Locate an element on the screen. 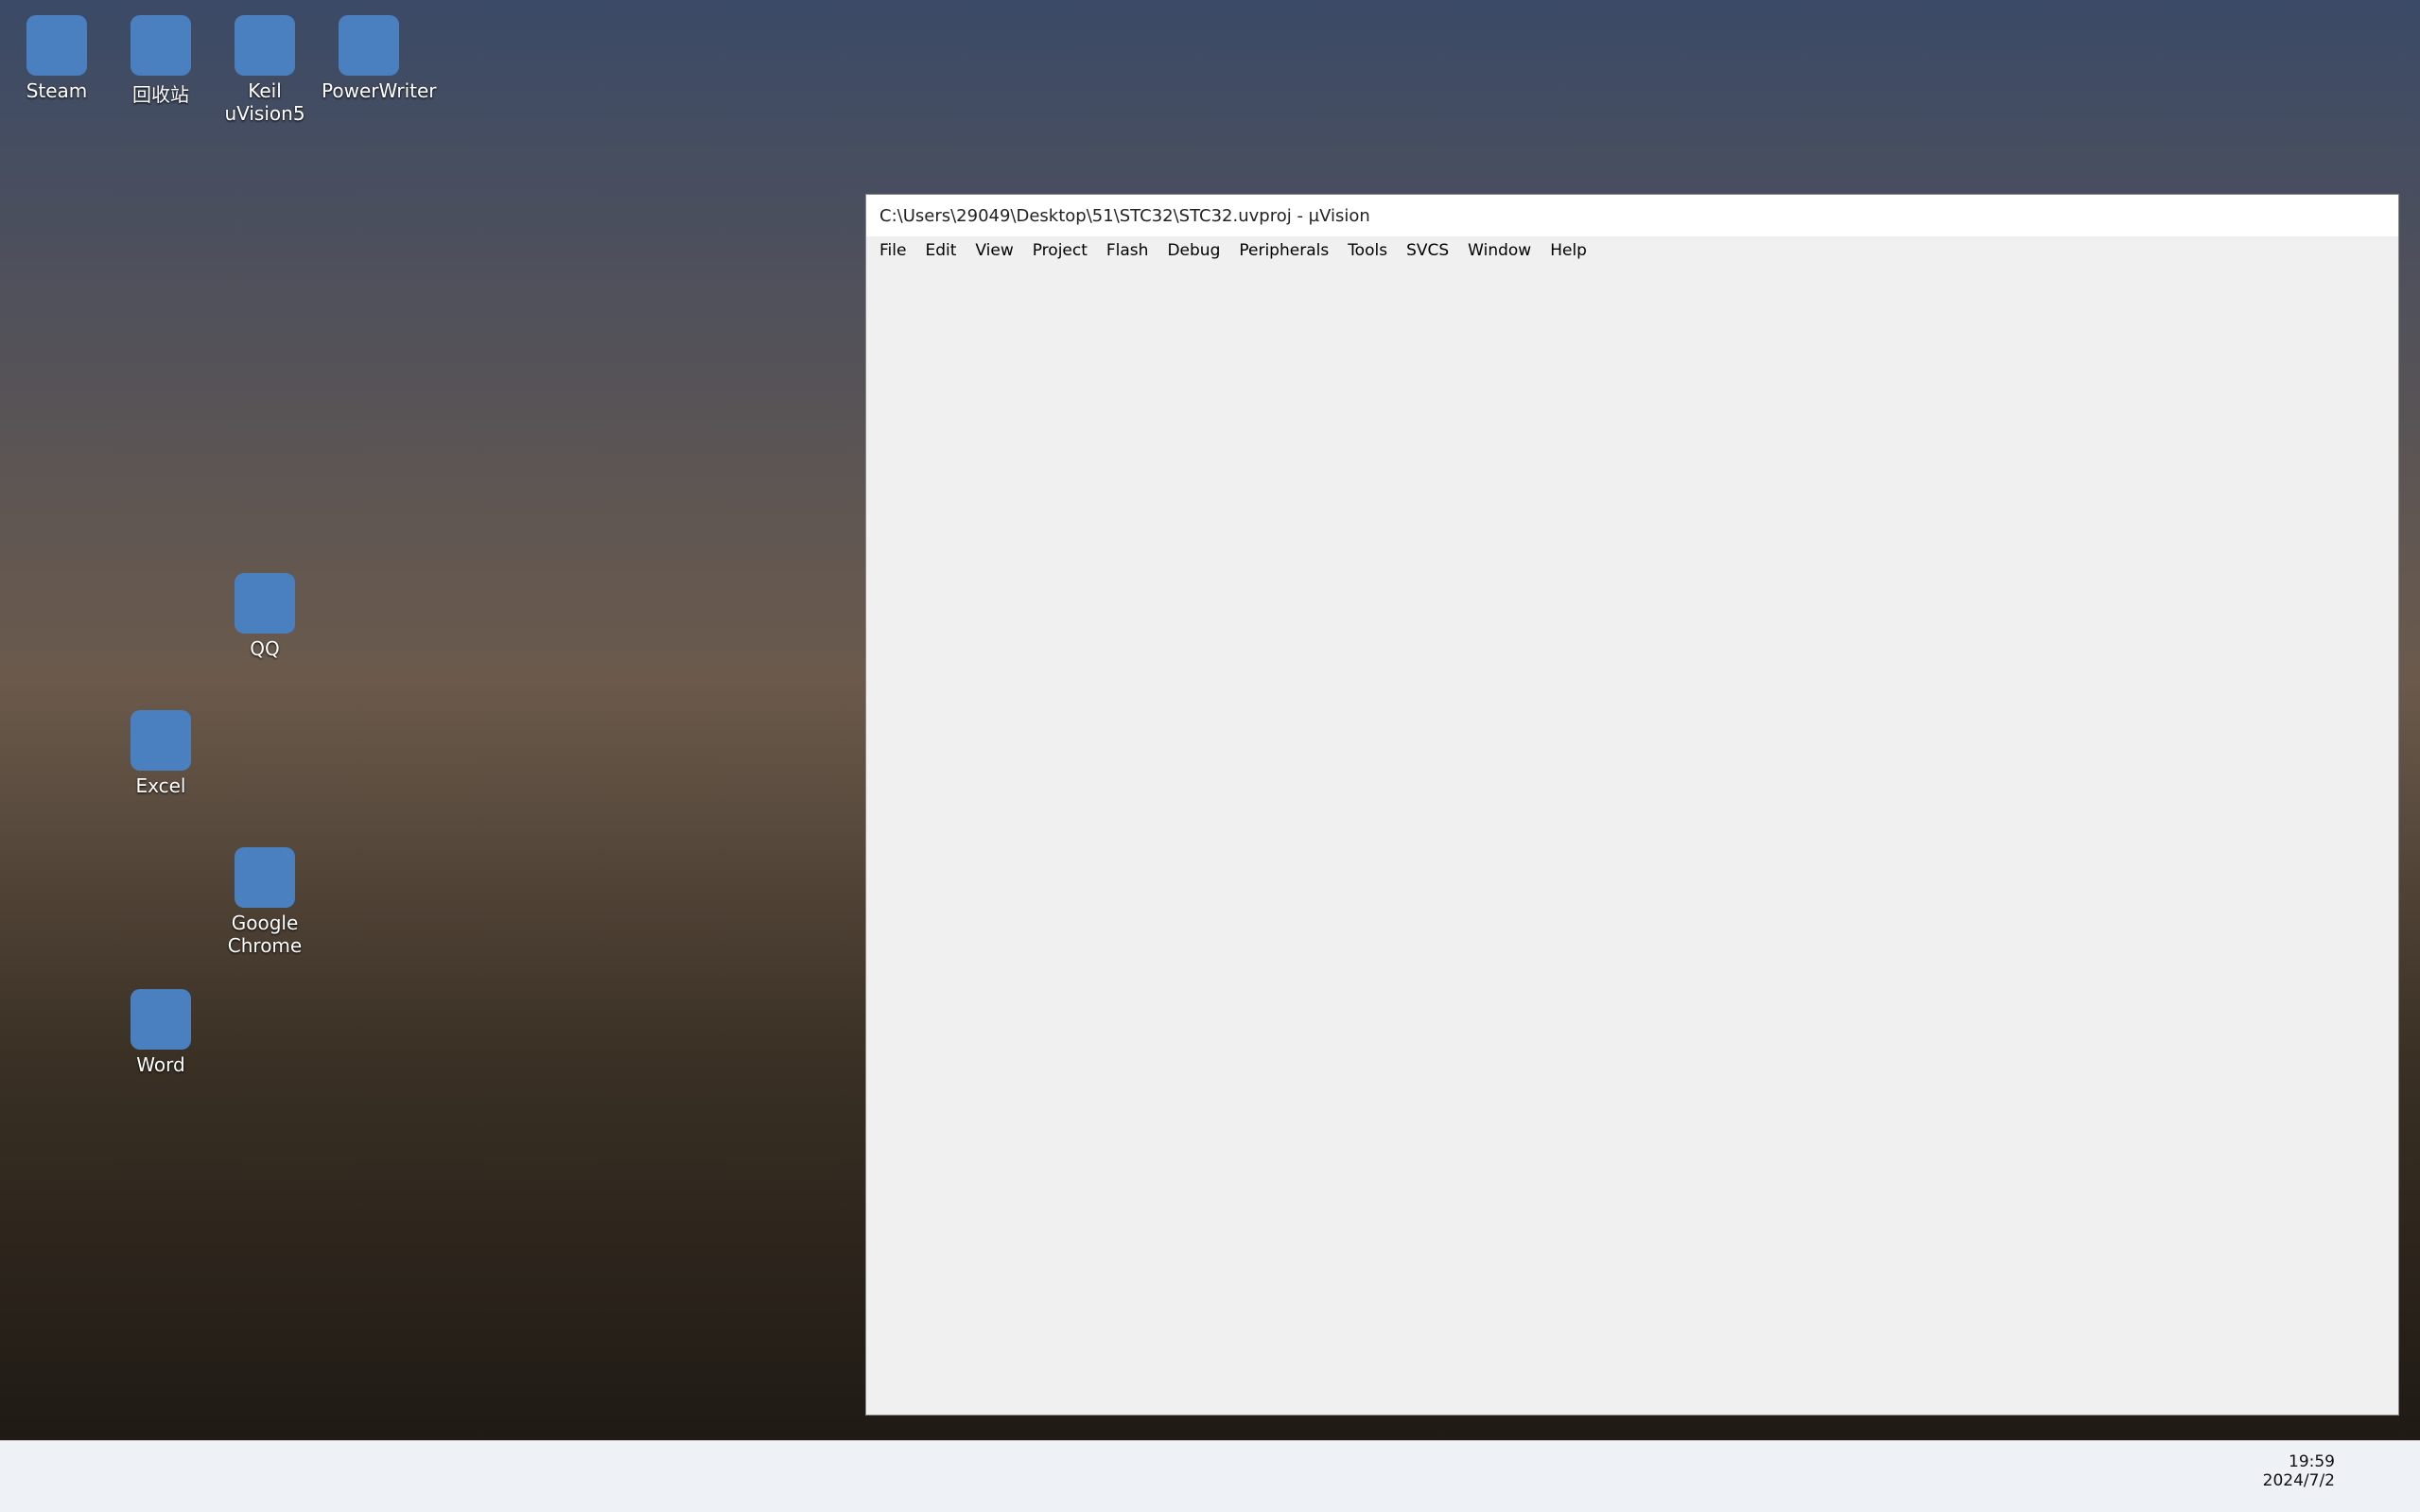 Image resolution: width=2420 pixels, height=1512 pixels. taskbar-clock: 19:59 2024/7/2 is located at coordinates (2299, 1471).